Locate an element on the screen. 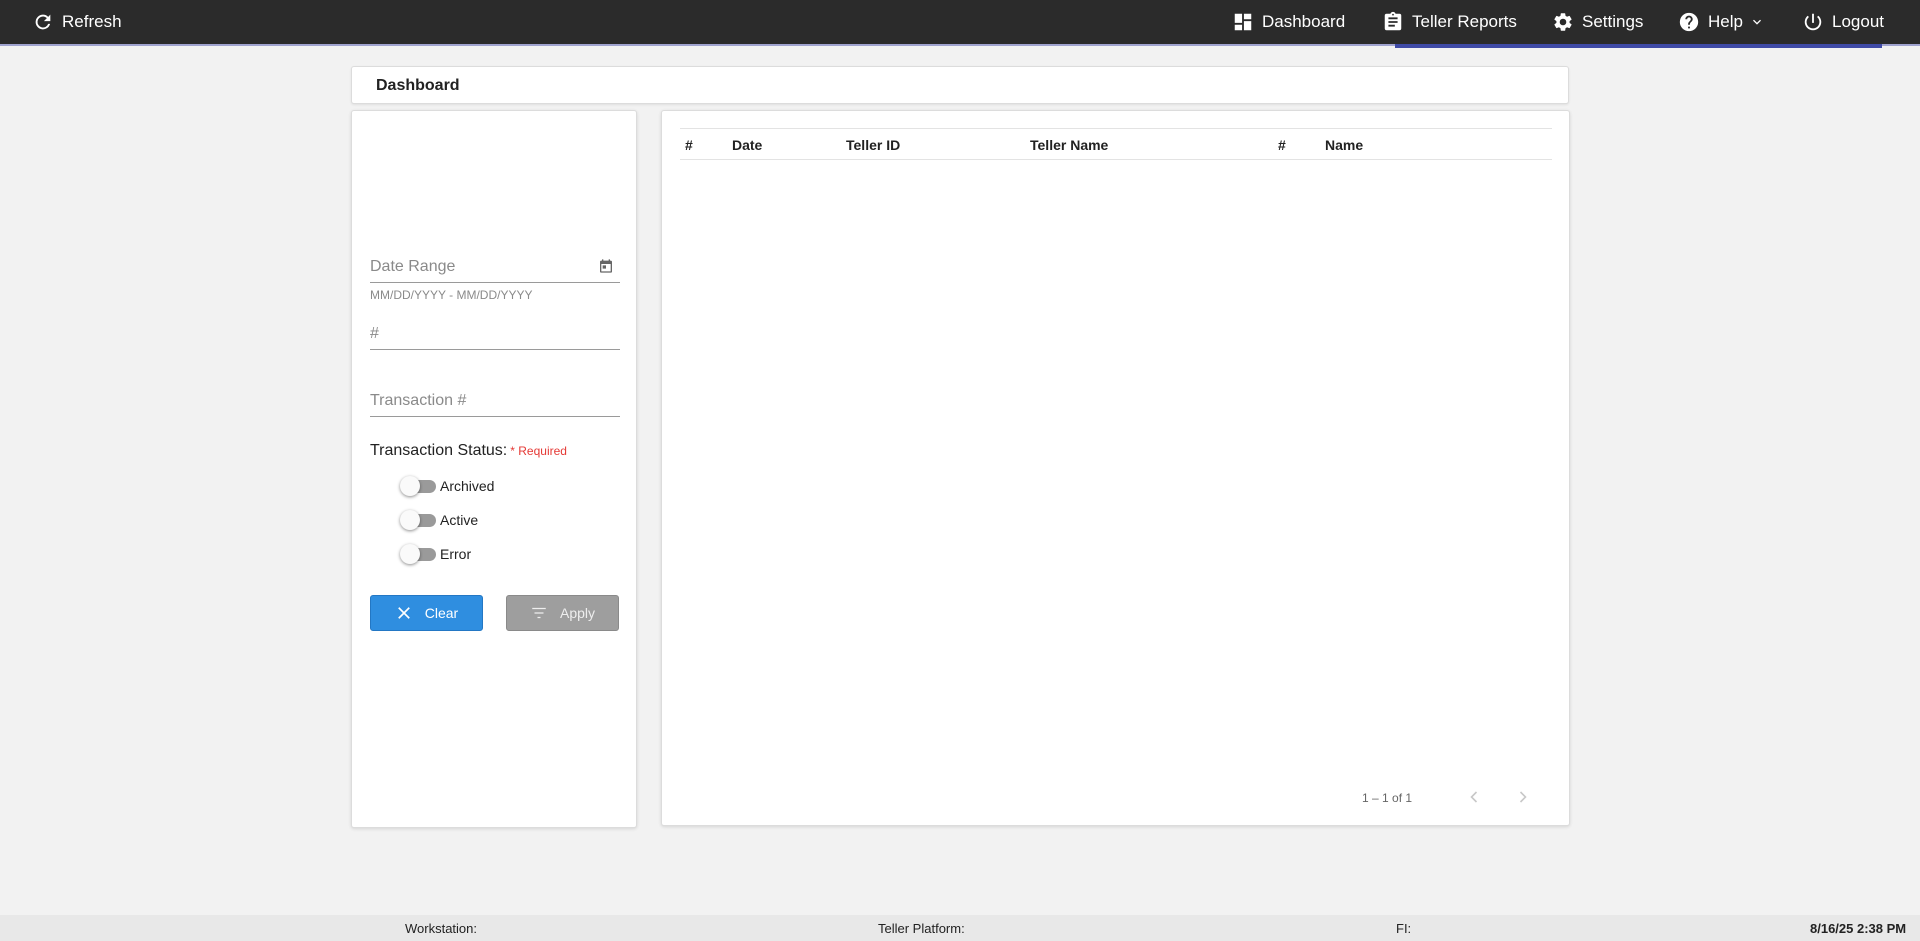  error-label: Error is located at coordinates (456, 554).